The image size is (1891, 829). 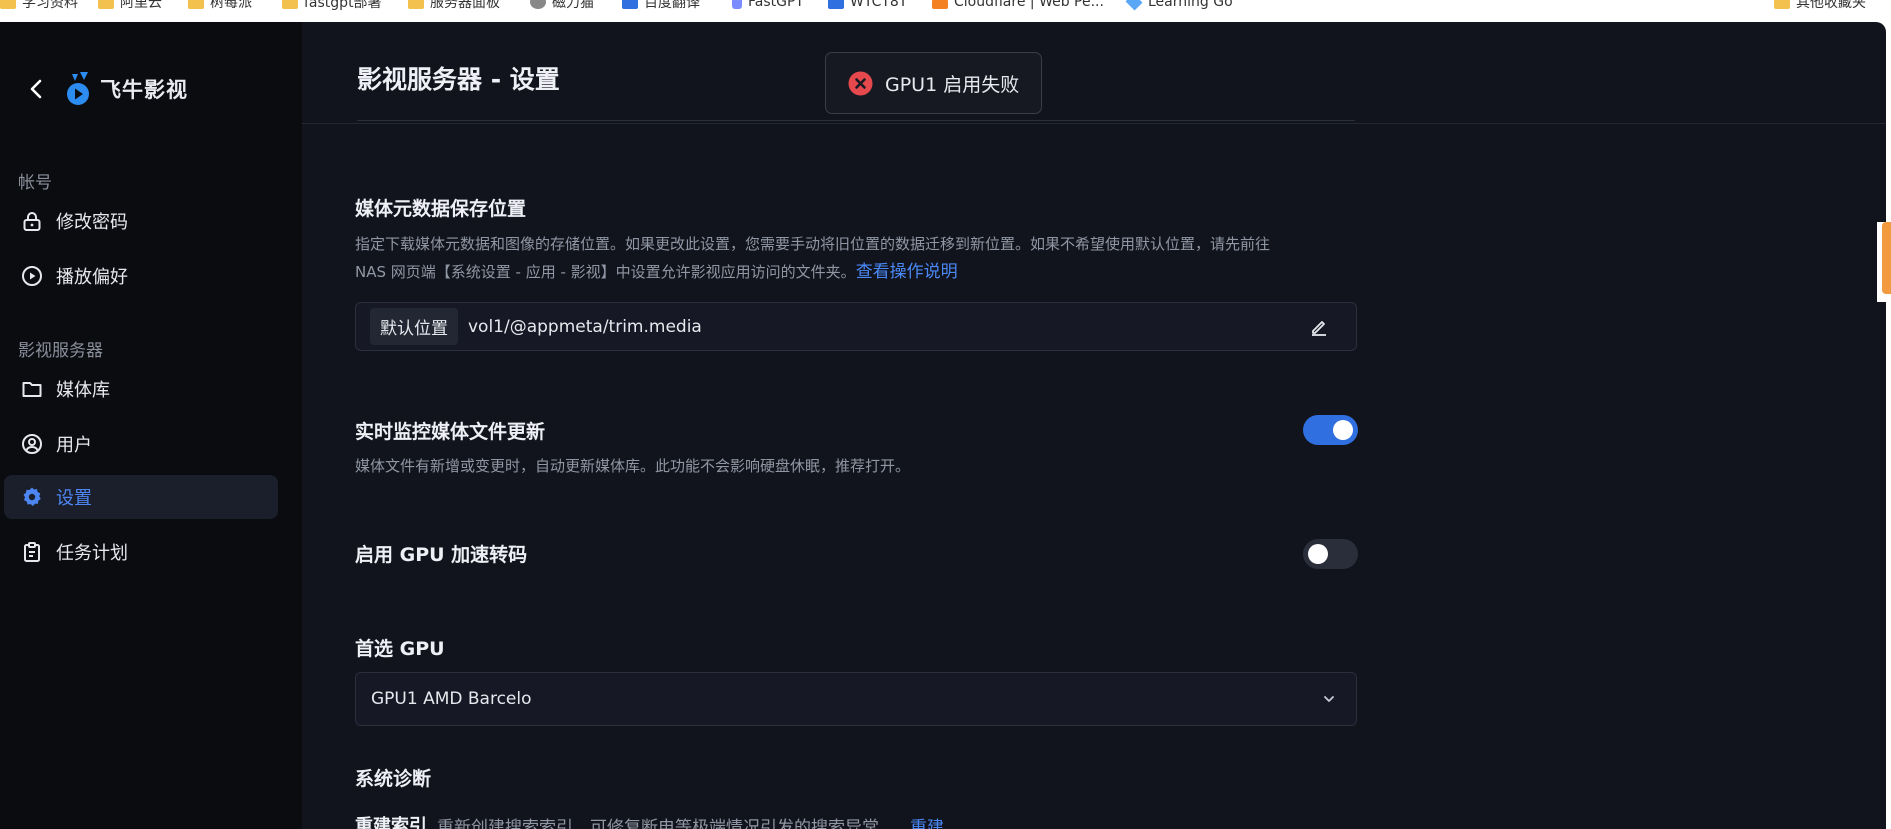 I want to click on bookmark-item: 阿里云, so click(x=130, y=6).